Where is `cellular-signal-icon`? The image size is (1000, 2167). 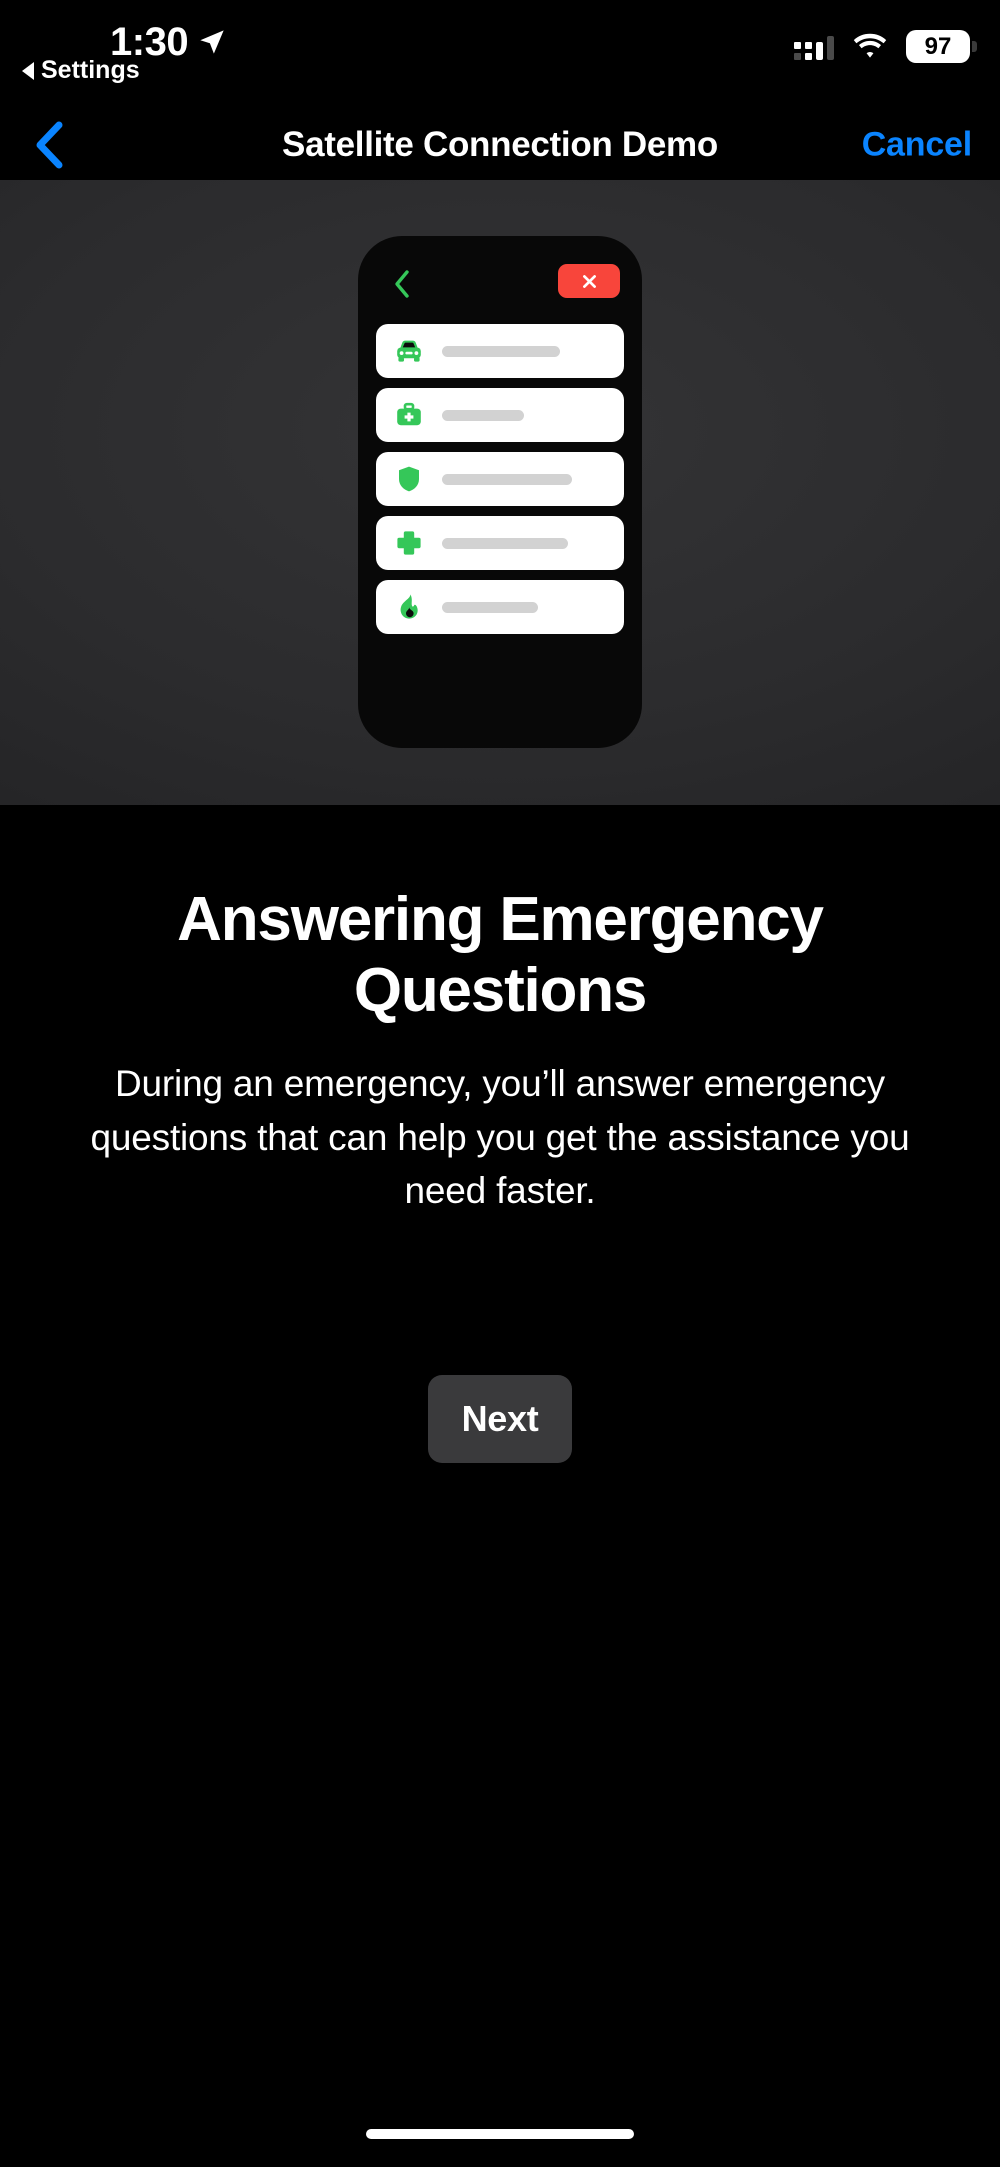
cellular-signal-icon is located at coordinates (814, 47).